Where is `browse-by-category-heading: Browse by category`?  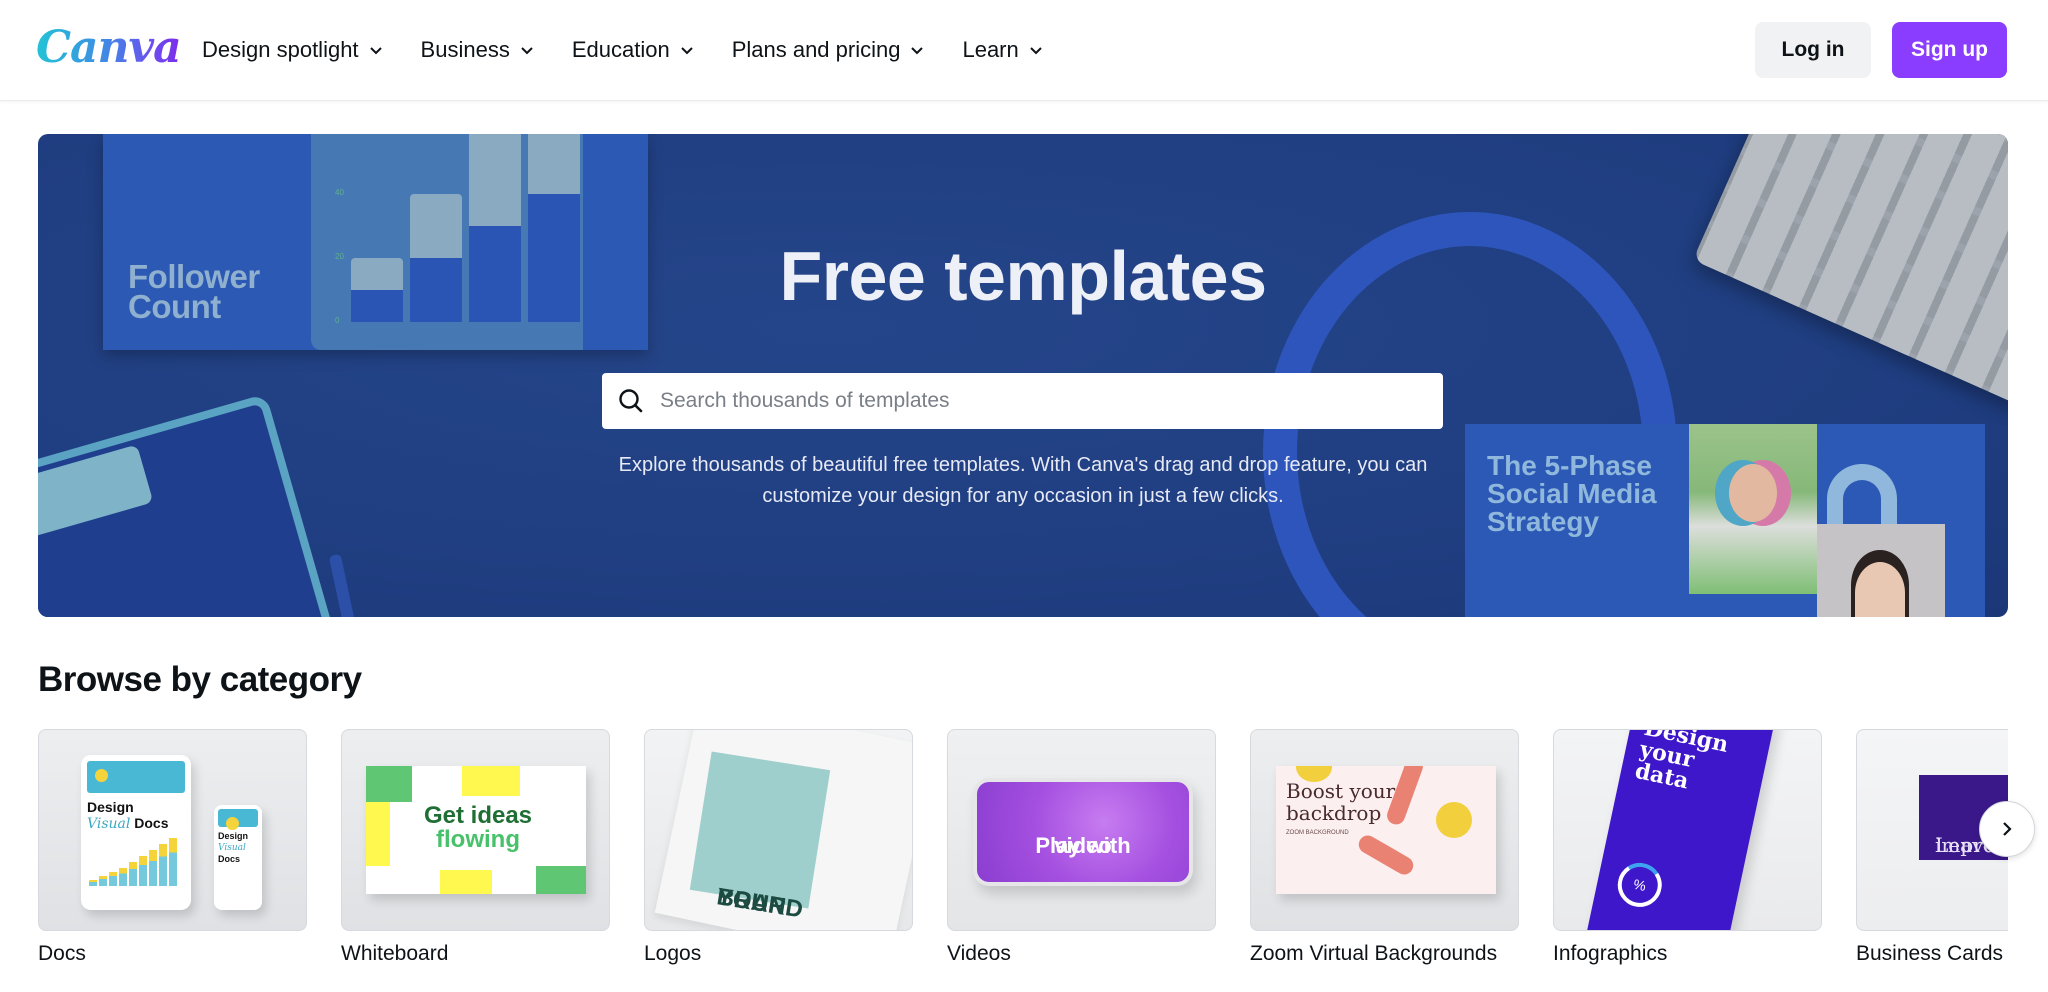
browse-by-category-heading: Browse by category is located at coordinates (200, 679).